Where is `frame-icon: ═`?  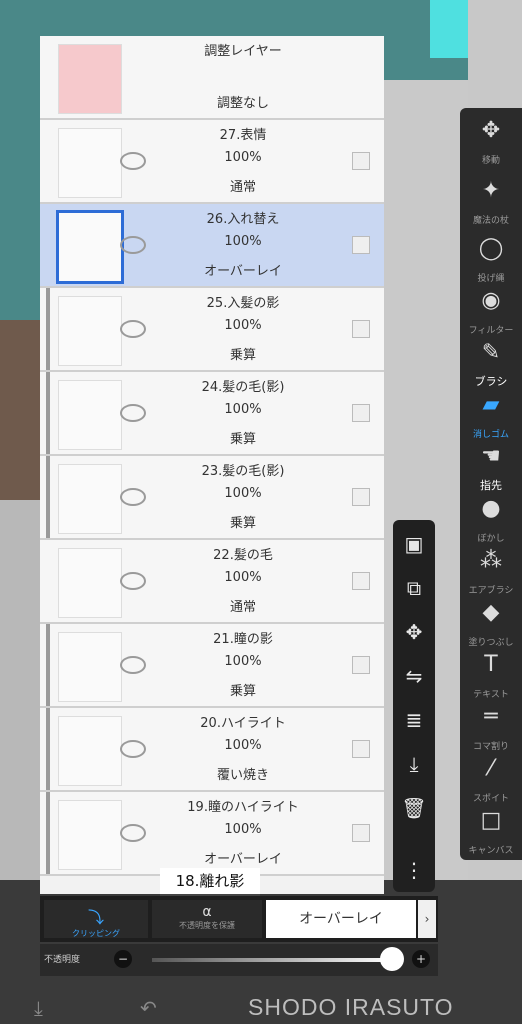
frame-icon: ═ is located at coordinates (491, 716).